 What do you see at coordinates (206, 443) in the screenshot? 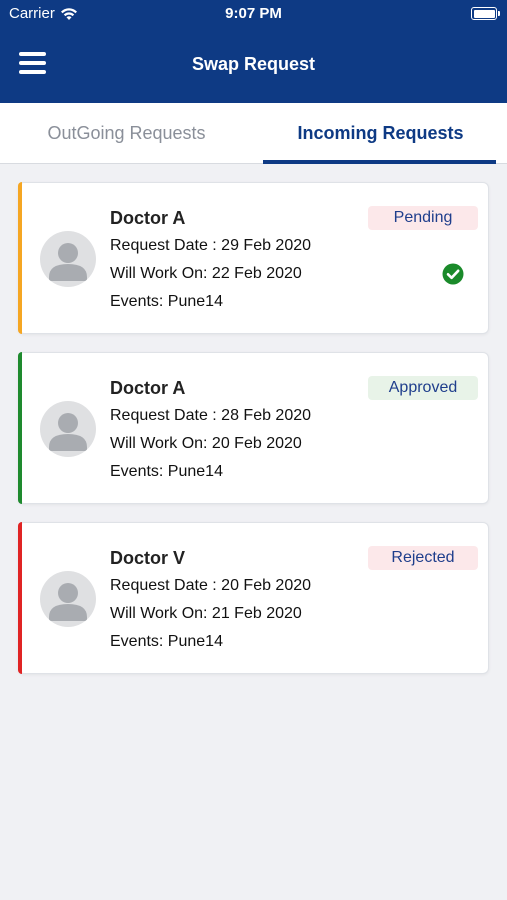
I see `will-work-on-date: Will Work On: 20 Feb 2020` at bounding box center [206, 443].